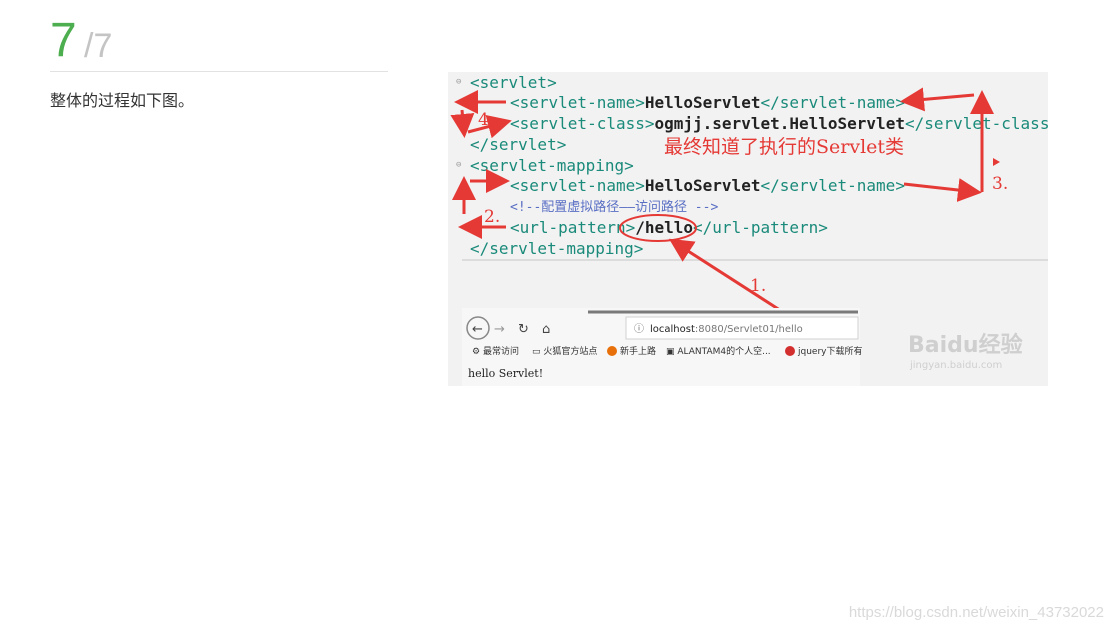 Image resolution: width=1114 pixels, height=629 pixels. I want to click on step-total-number: /7, so click(98, 46).